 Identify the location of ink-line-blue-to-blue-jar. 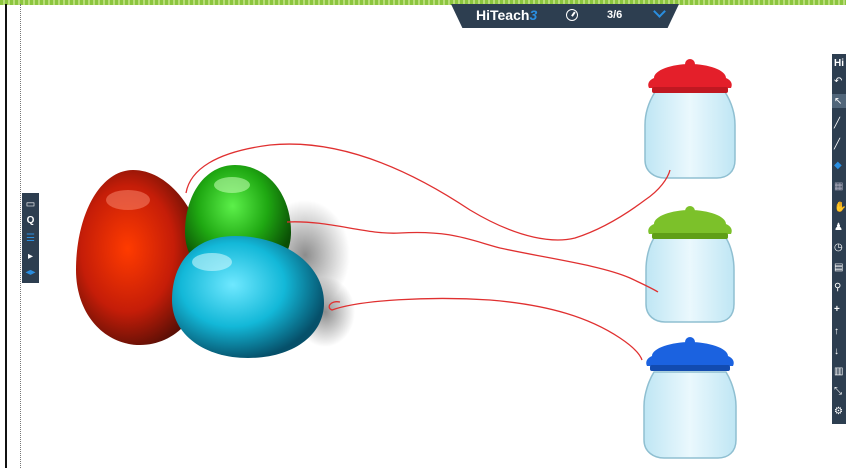
(485, 329).